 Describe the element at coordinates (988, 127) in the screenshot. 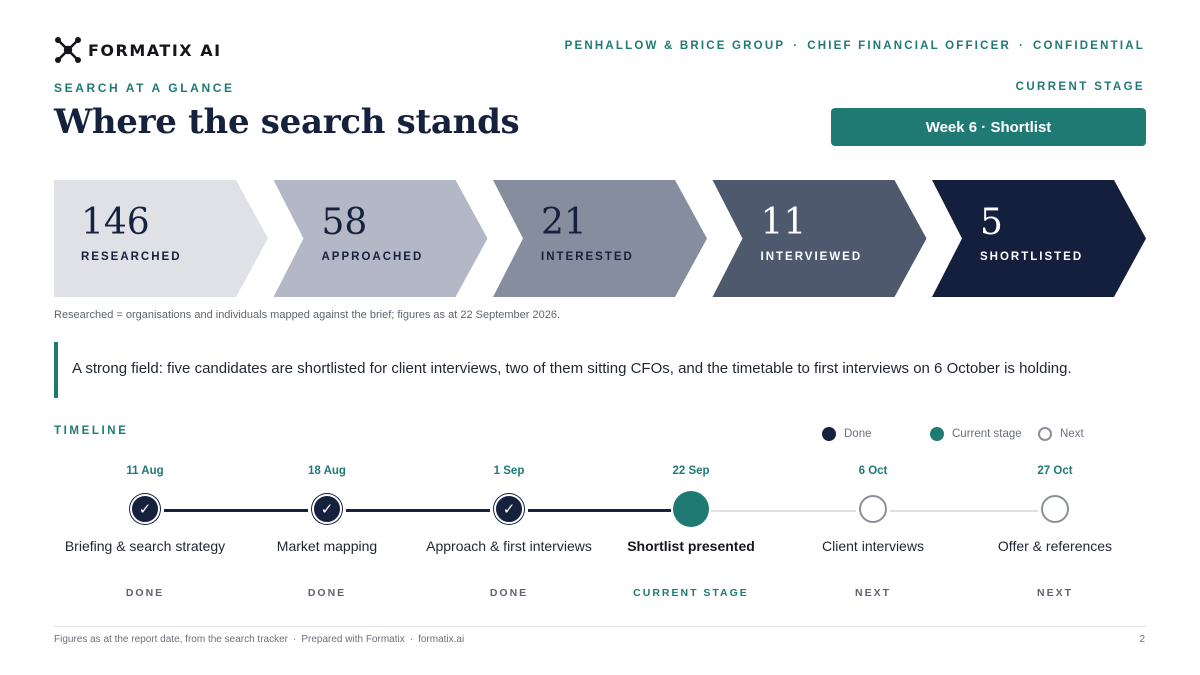

I see `current-stage-badge: Week 6 · Shortlist` at that location.